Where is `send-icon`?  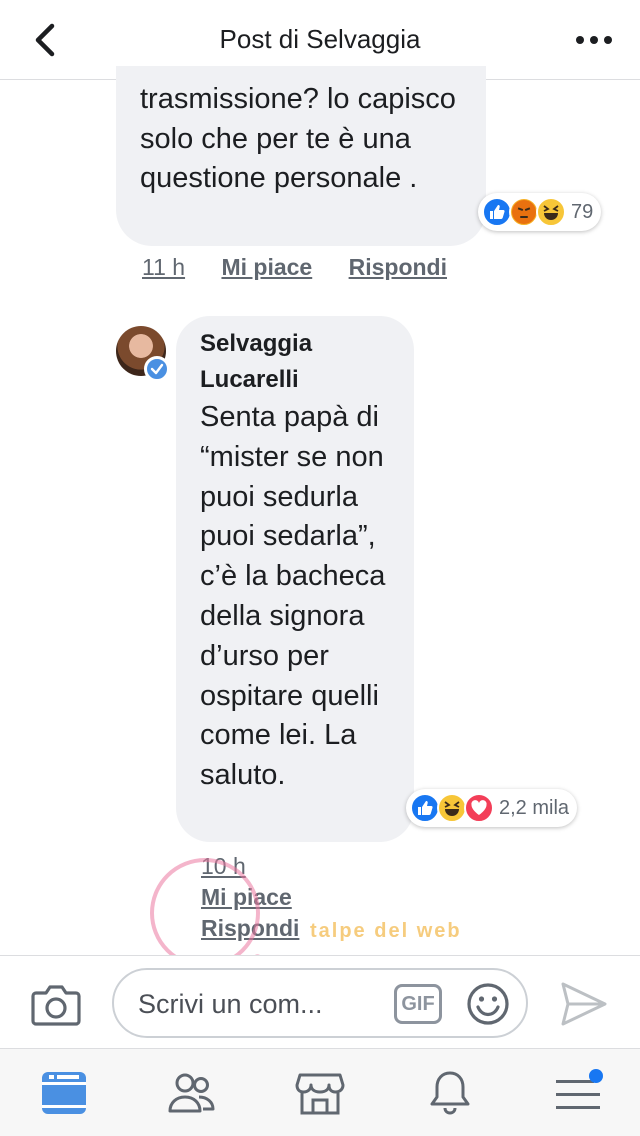 send-icon is located at coordinates (584, 1004).